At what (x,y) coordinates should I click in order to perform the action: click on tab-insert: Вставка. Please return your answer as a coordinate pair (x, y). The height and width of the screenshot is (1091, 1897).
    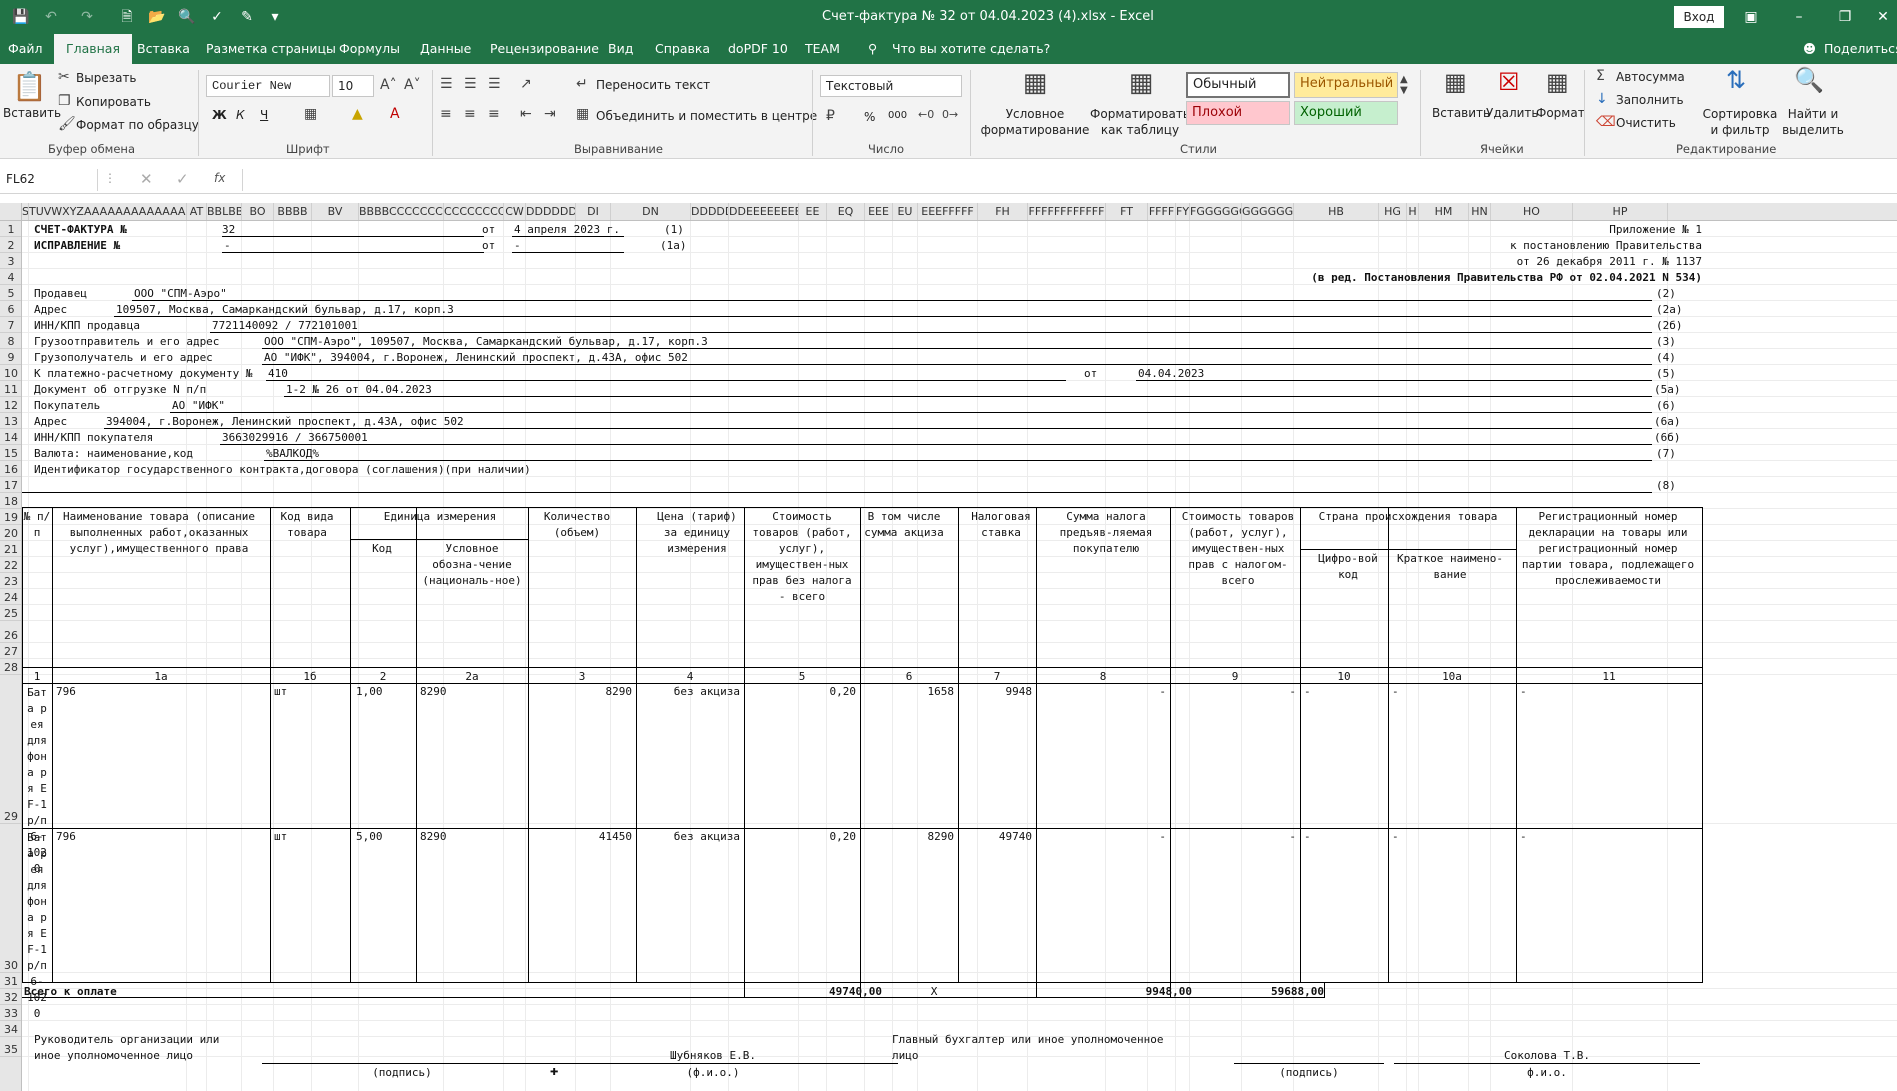
    Looking at the image, I should click on (163, 48).